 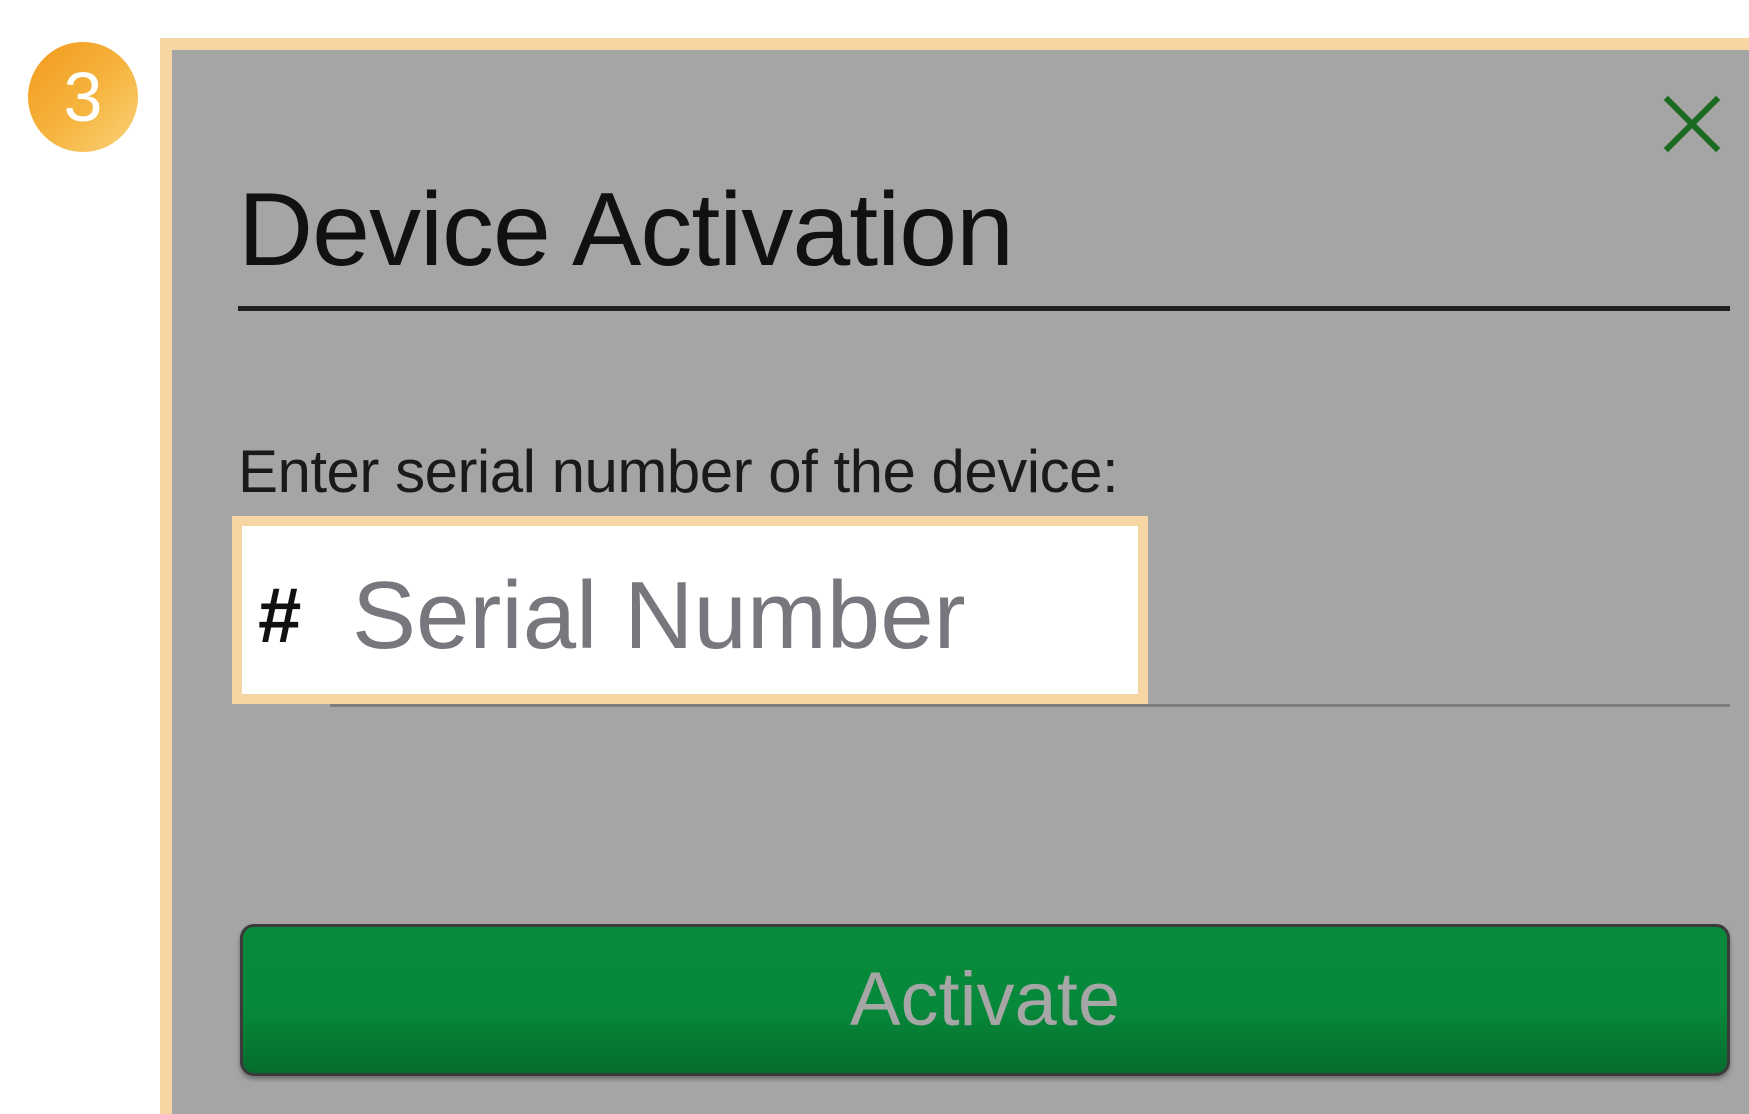 What do you see at coordinates (678, 471) in the screenshot?
I see `serial-number-prompt: Enter serial number of the device:` at bounding box center [678, 471].